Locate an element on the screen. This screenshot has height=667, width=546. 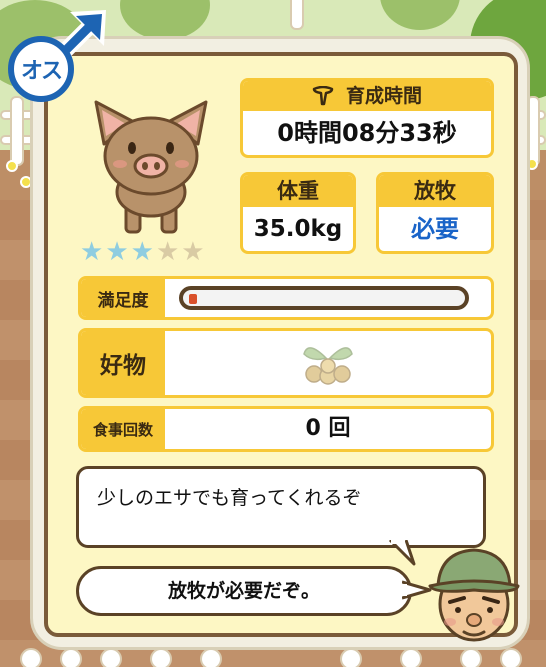
satisfaction-row: 満足度 is located at coordinates (286, 298).